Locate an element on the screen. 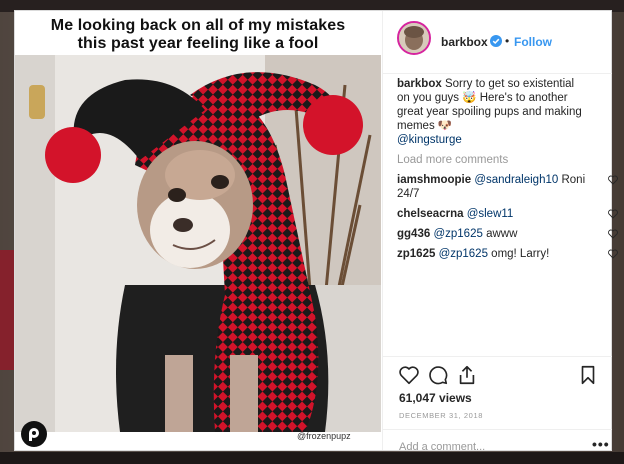 The height and width of the screenshot is (464, 624). verified-badge-icon is located at coordinates (496, 41).